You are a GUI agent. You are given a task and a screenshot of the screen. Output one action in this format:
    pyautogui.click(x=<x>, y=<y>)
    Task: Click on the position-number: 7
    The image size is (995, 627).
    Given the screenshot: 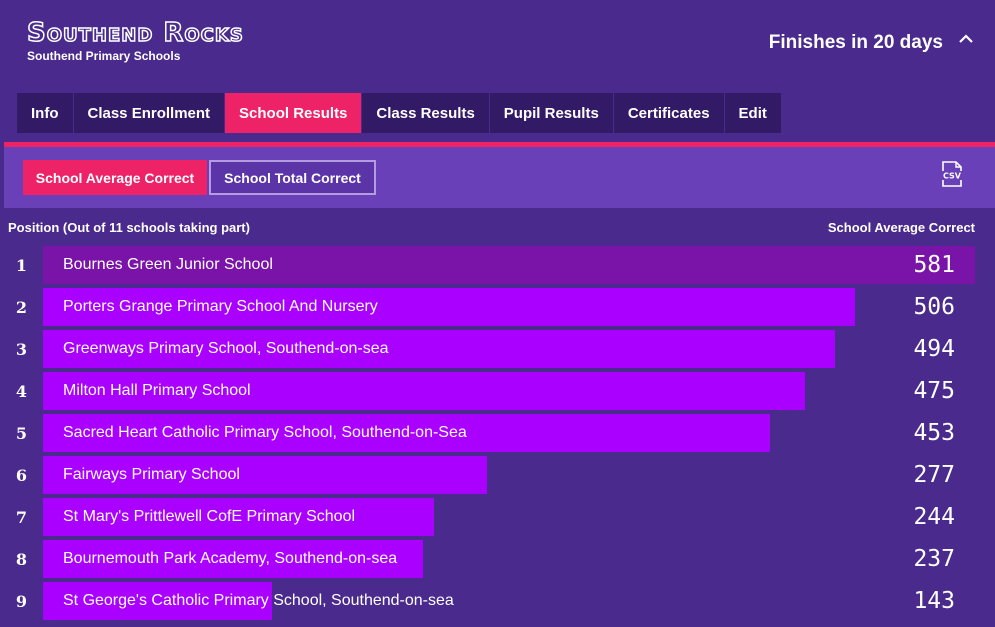 What is the action you would take?
    pyautogui.click(x=21, y=517)
    